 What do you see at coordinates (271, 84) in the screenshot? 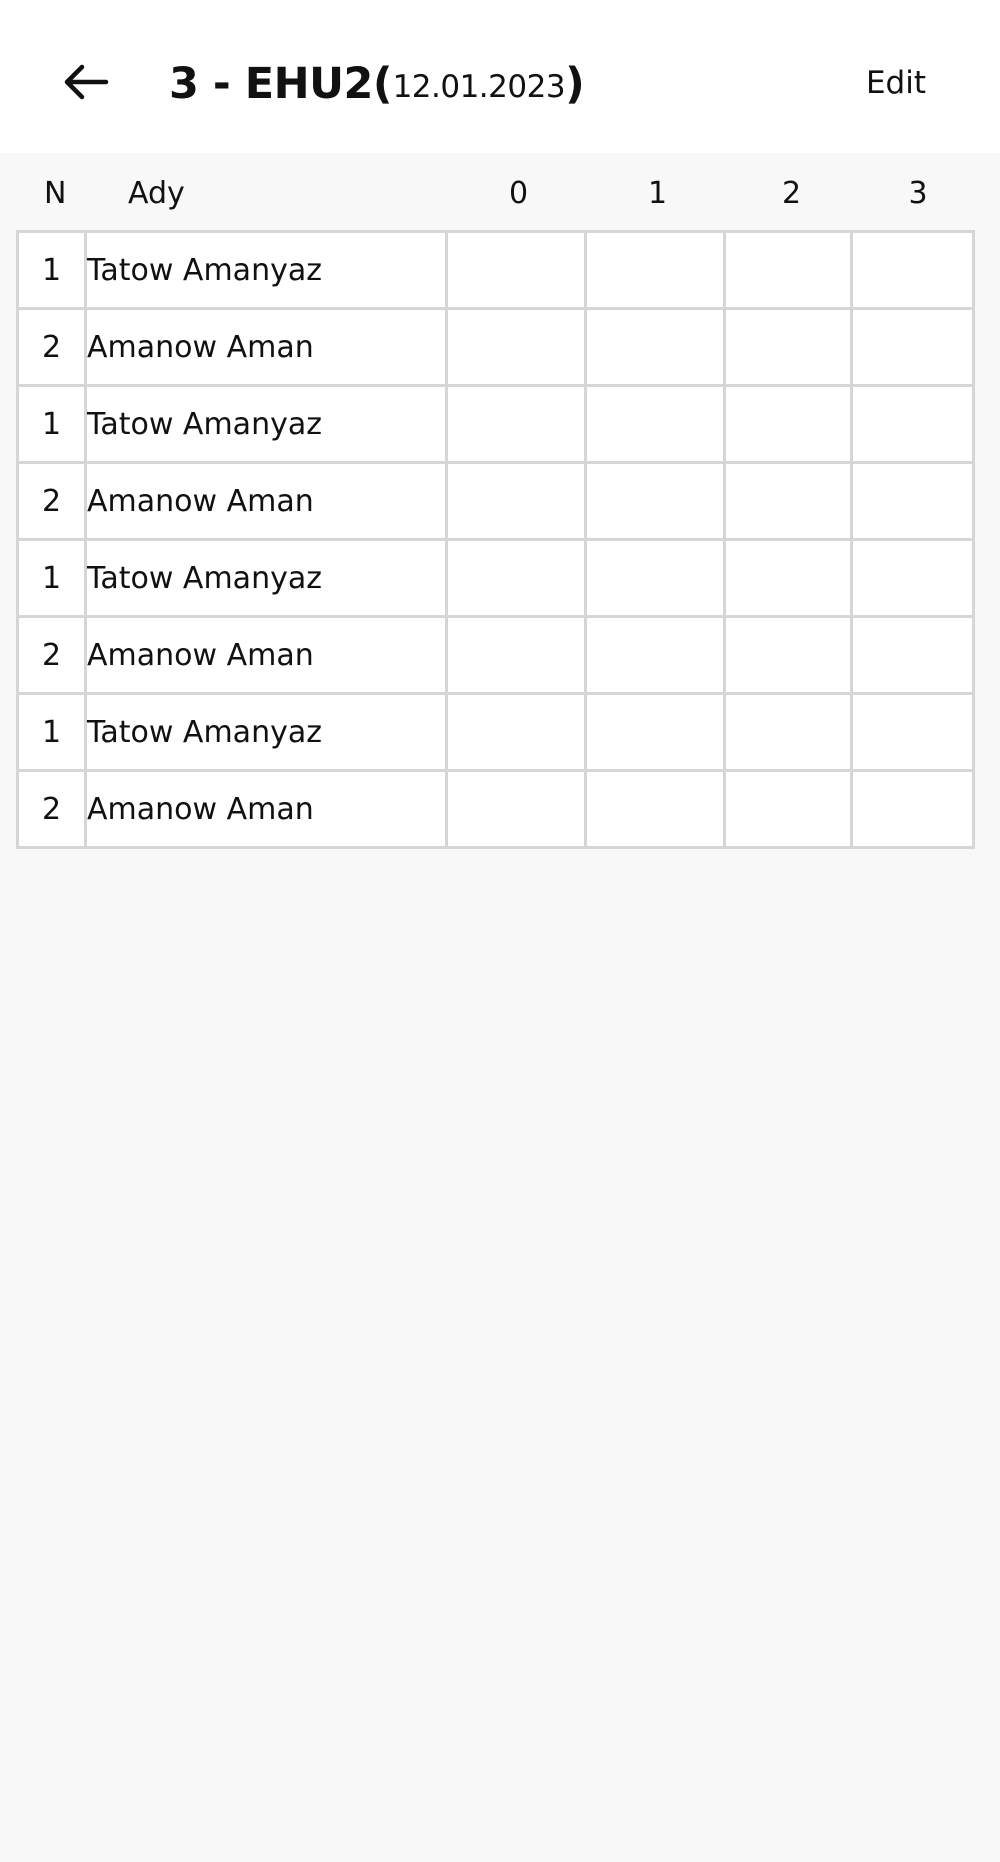
I see `title-group-name: 3 - EHU2` at bounding box center [271, 84].